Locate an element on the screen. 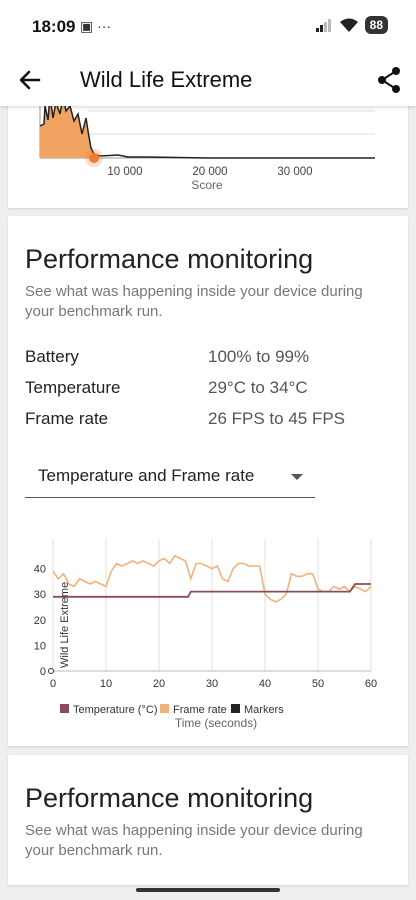 Image resolution: width=416 pixels, height=900 pixels. x-tick-label: 60 is located at coordinates (371, 684).